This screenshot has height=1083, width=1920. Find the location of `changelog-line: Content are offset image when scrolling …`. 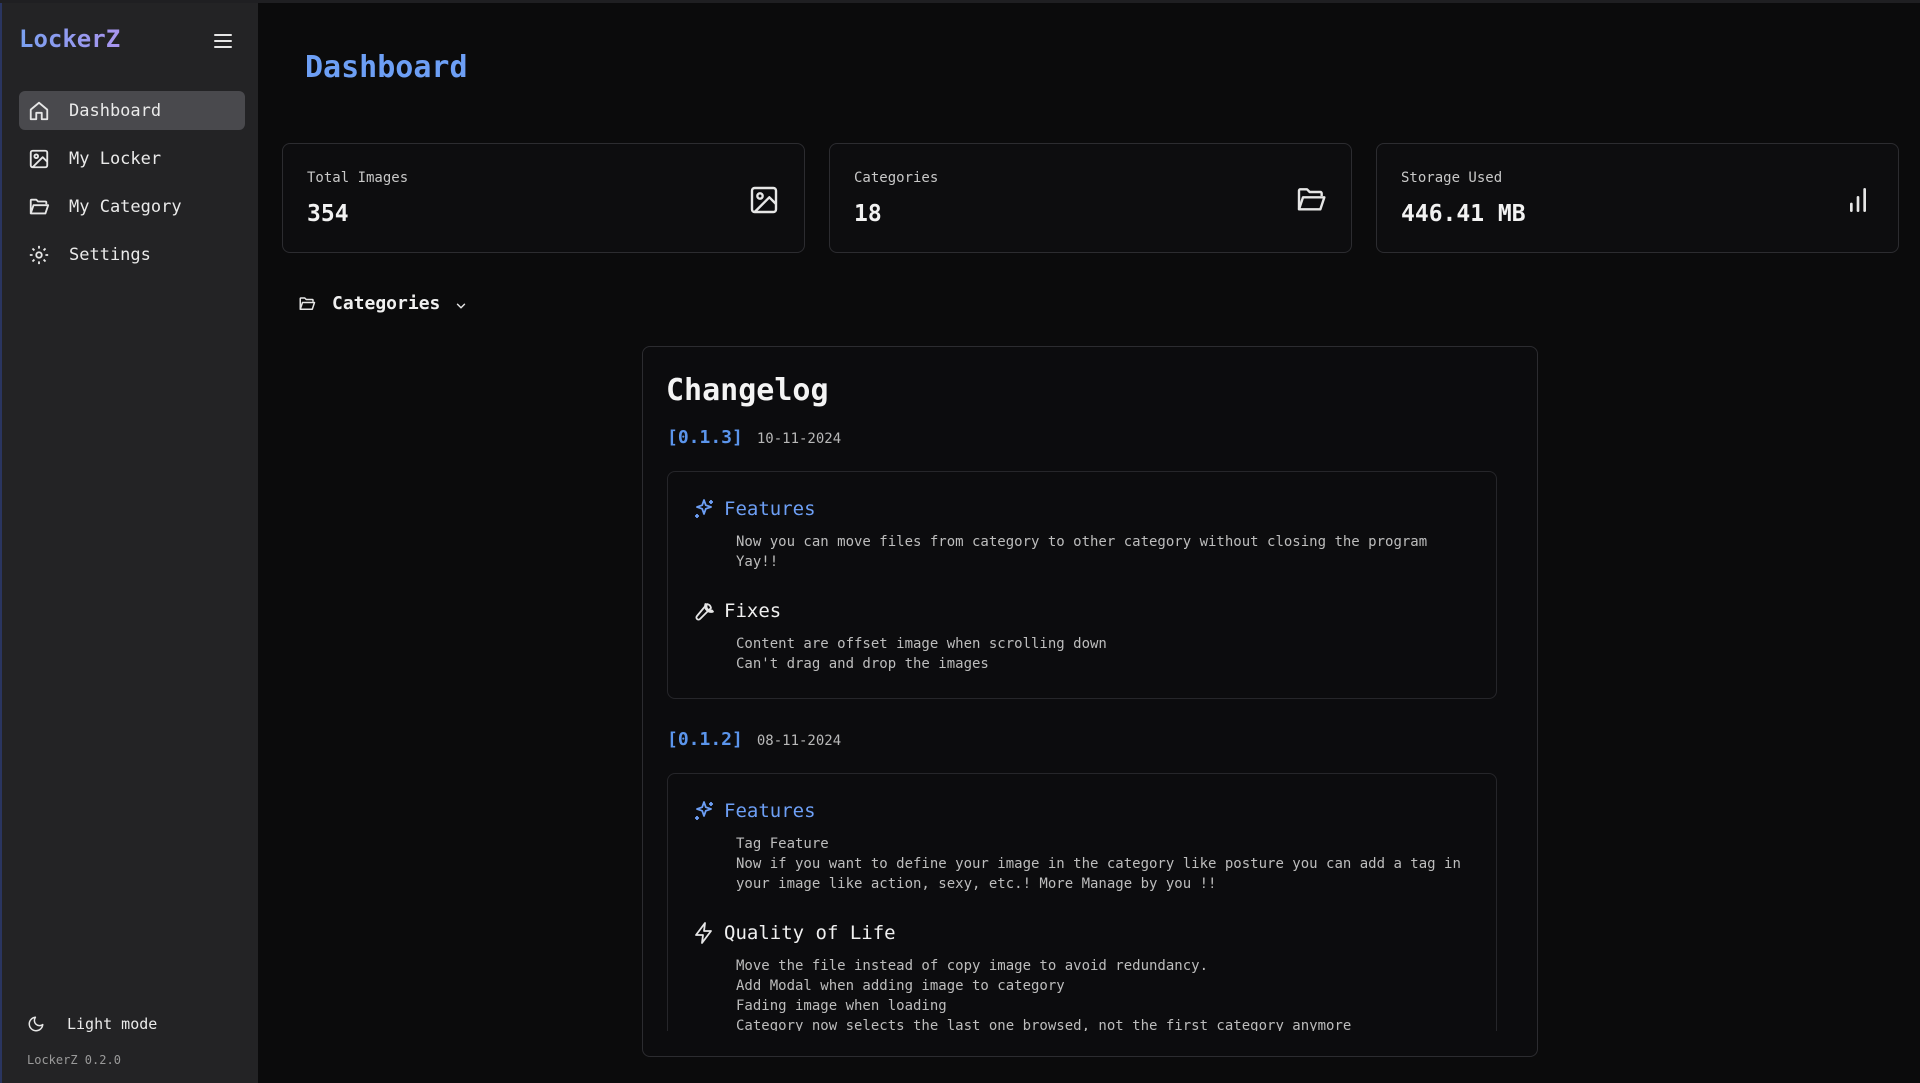

changelog-line: Content are offset image when scrolling … is located at coordinates (921, 644).